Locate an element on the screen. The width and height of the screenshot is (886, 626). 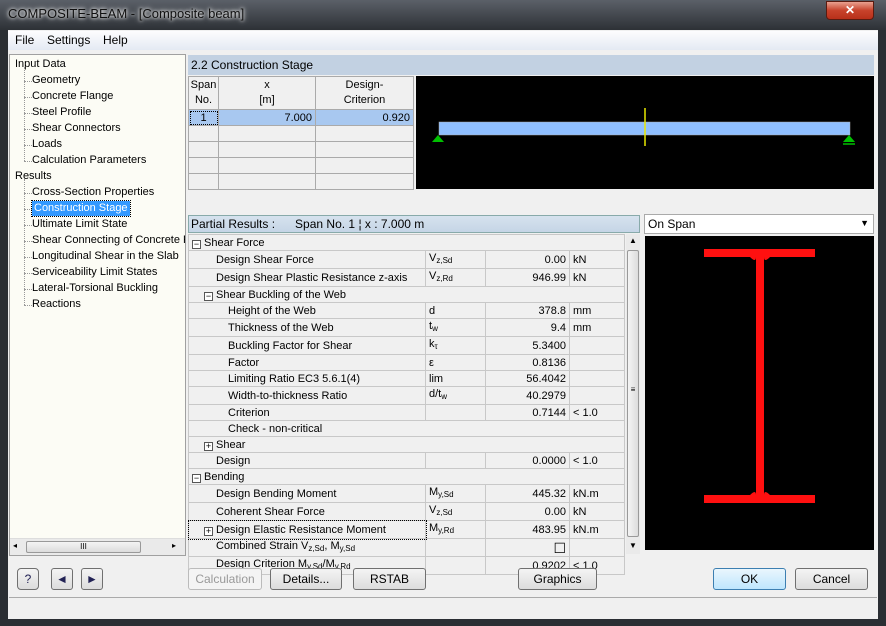
result-symbol is located at coordinates (455, 565).